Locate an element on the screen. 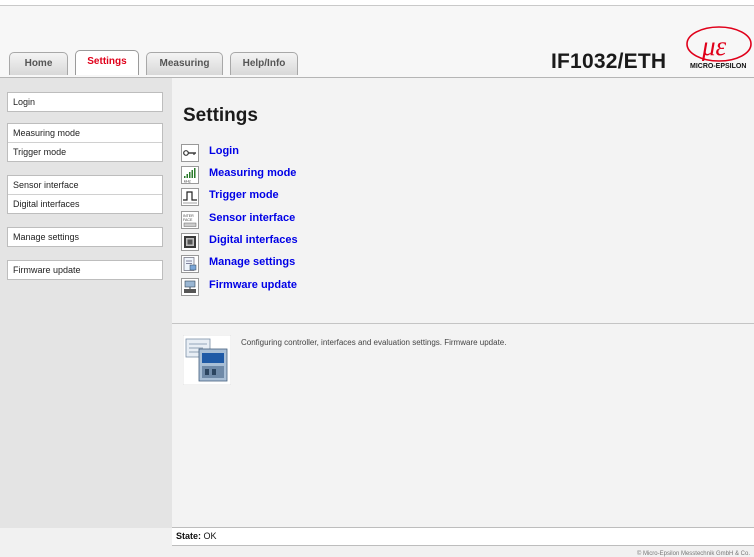 This screenshot has height=557, width=754. tab-help-info: Help/Info is located at coordinates (264, 63).